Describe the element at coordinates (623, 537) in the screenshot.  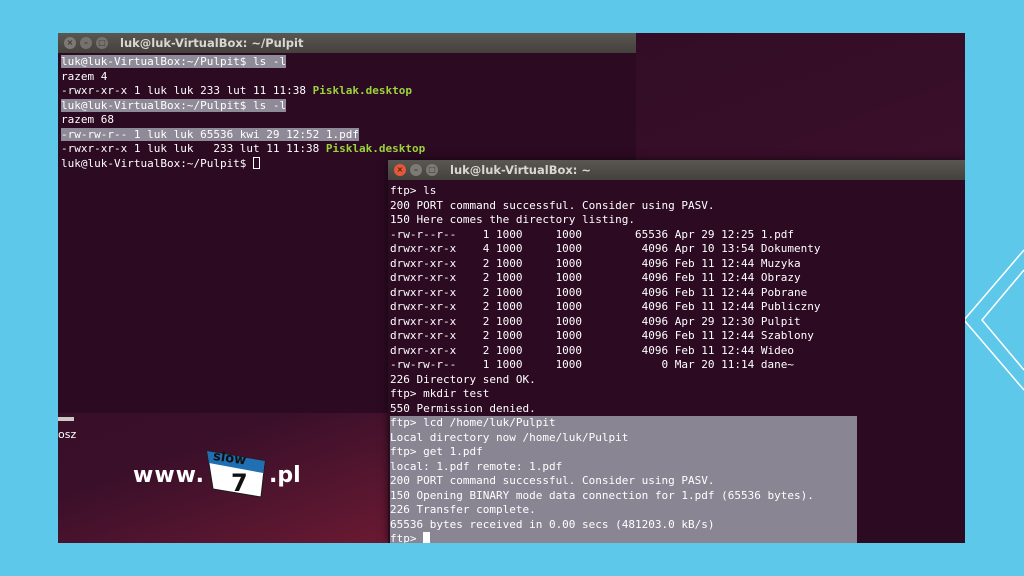
I see `terminal-prompt-line: ftp>` at that location.